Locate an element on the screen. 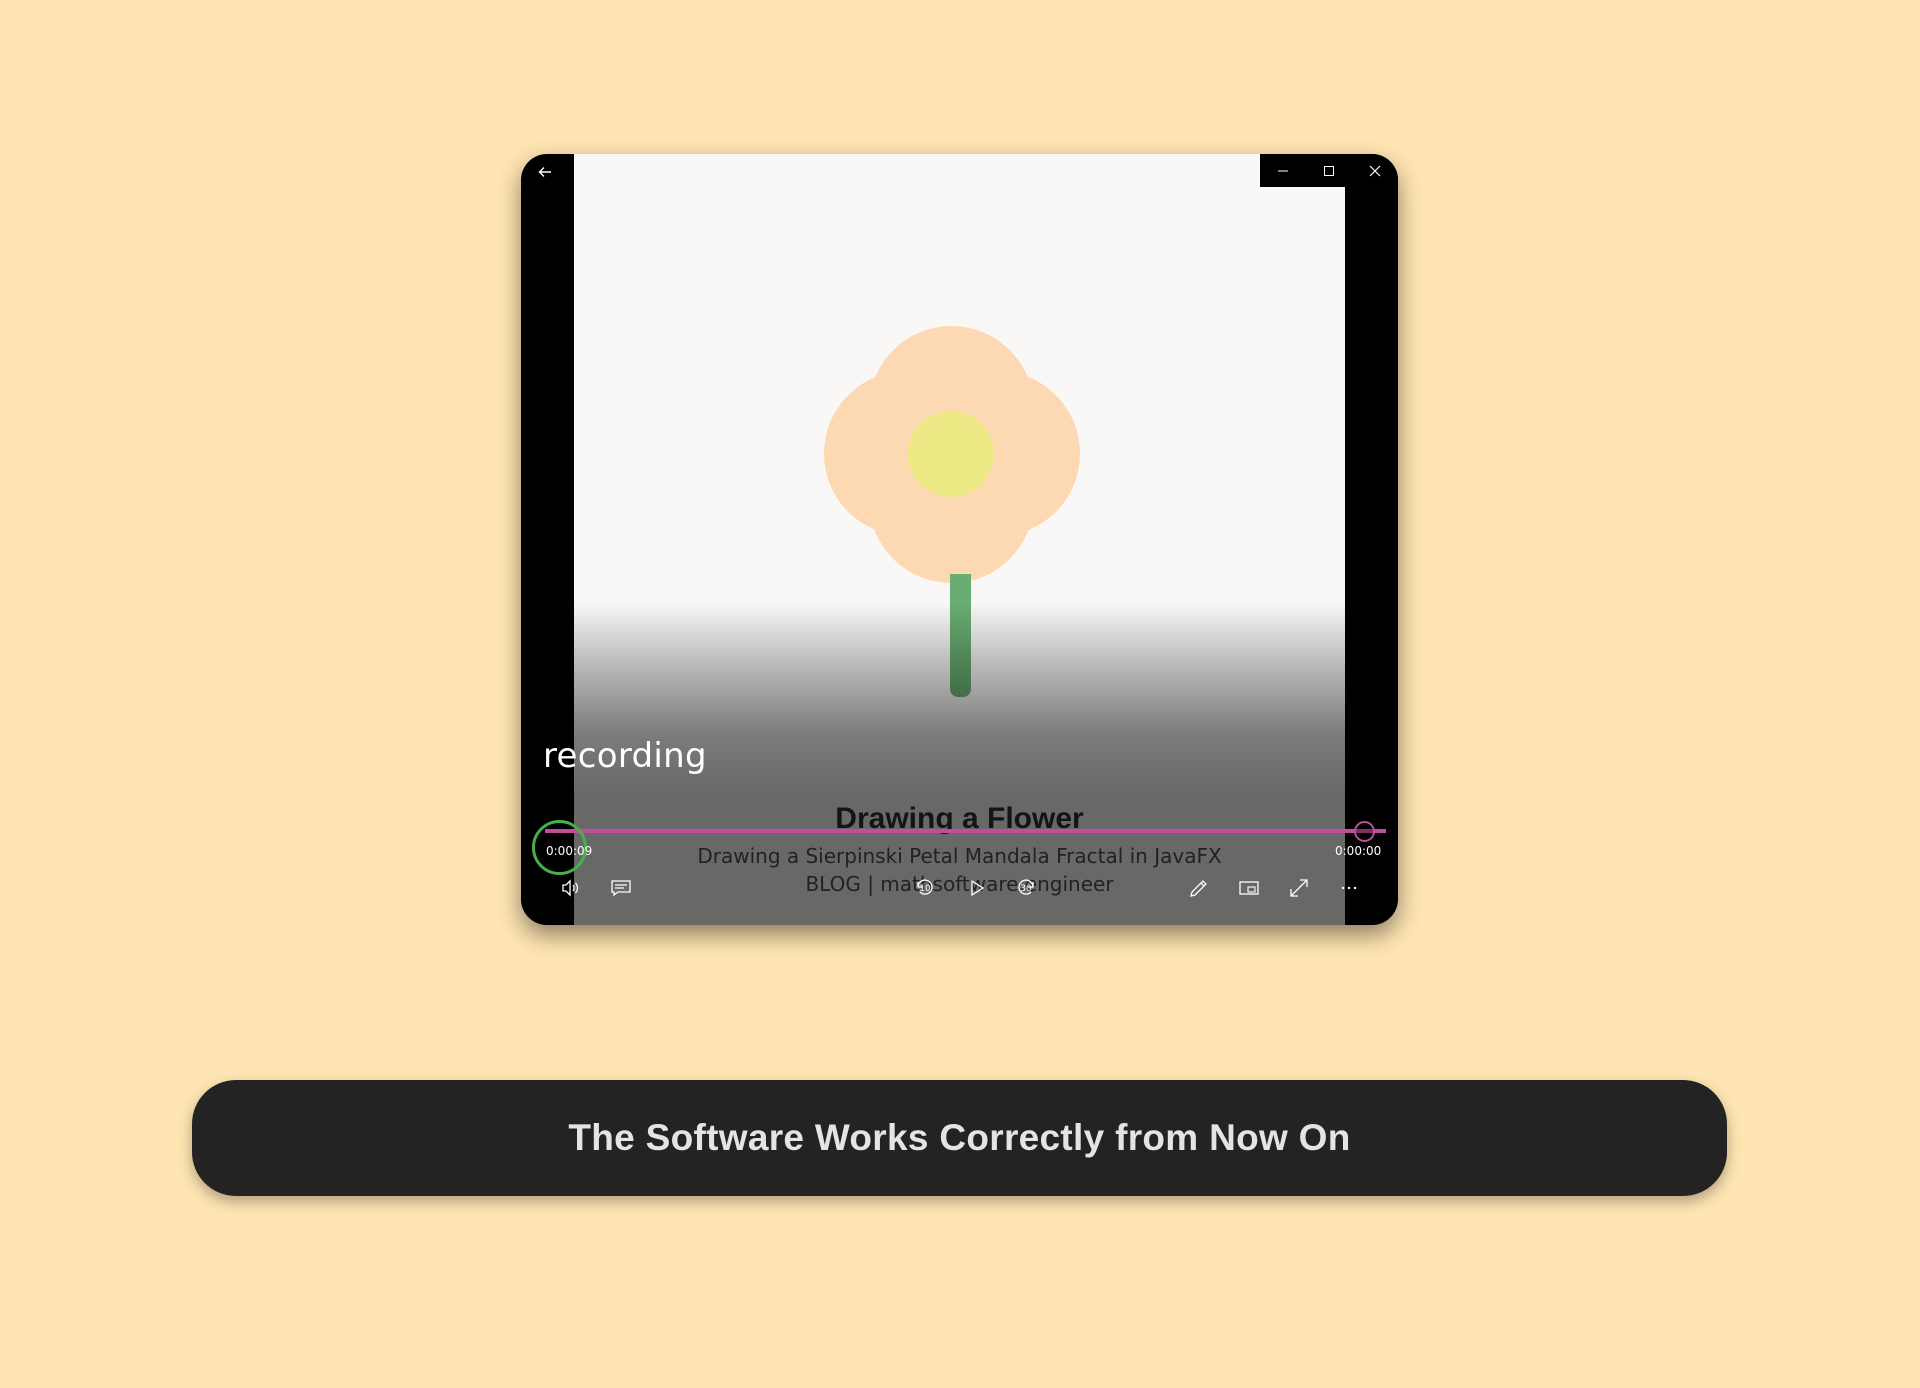  window-controls is located at coordinates (1329, 170).